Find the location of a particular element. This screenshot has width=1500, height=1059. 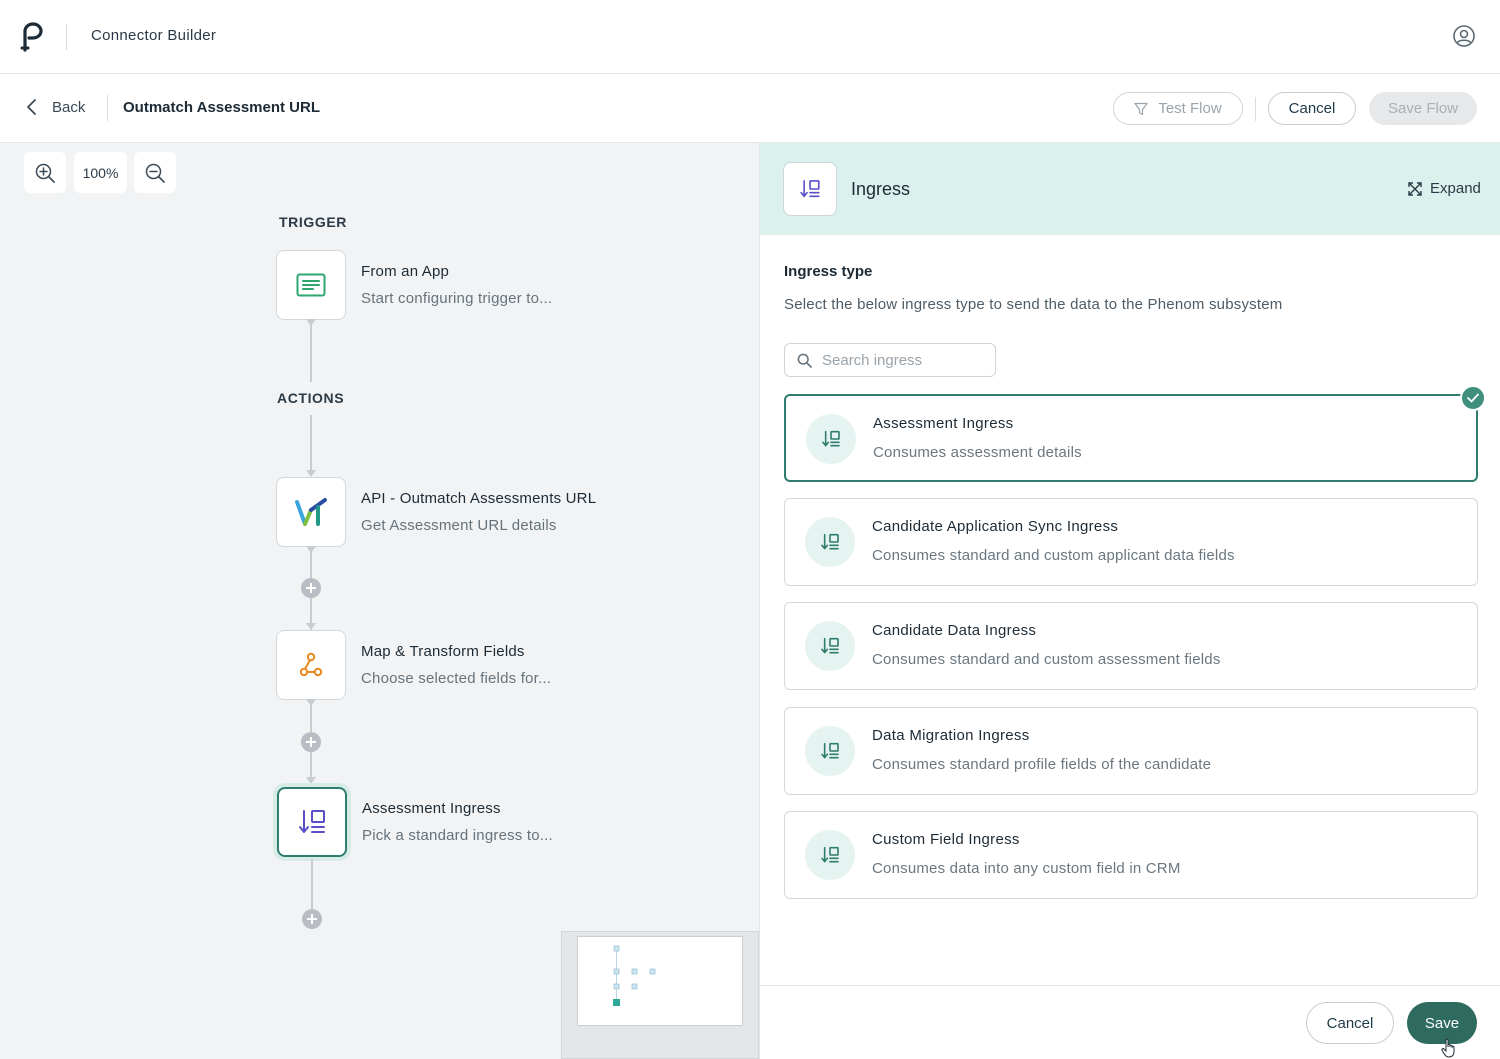

minimap-viewport is located at coordinates (660, 981).